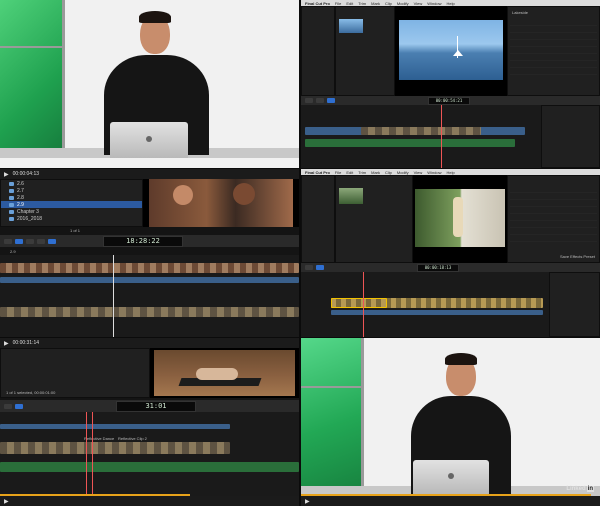 Image resolution: width=600 pixels, height=506 pixels. What do you see at coordinates (13, 251) in the screenshot?
I see `timeline-name: 2.9` at bounding box center [13, 251].